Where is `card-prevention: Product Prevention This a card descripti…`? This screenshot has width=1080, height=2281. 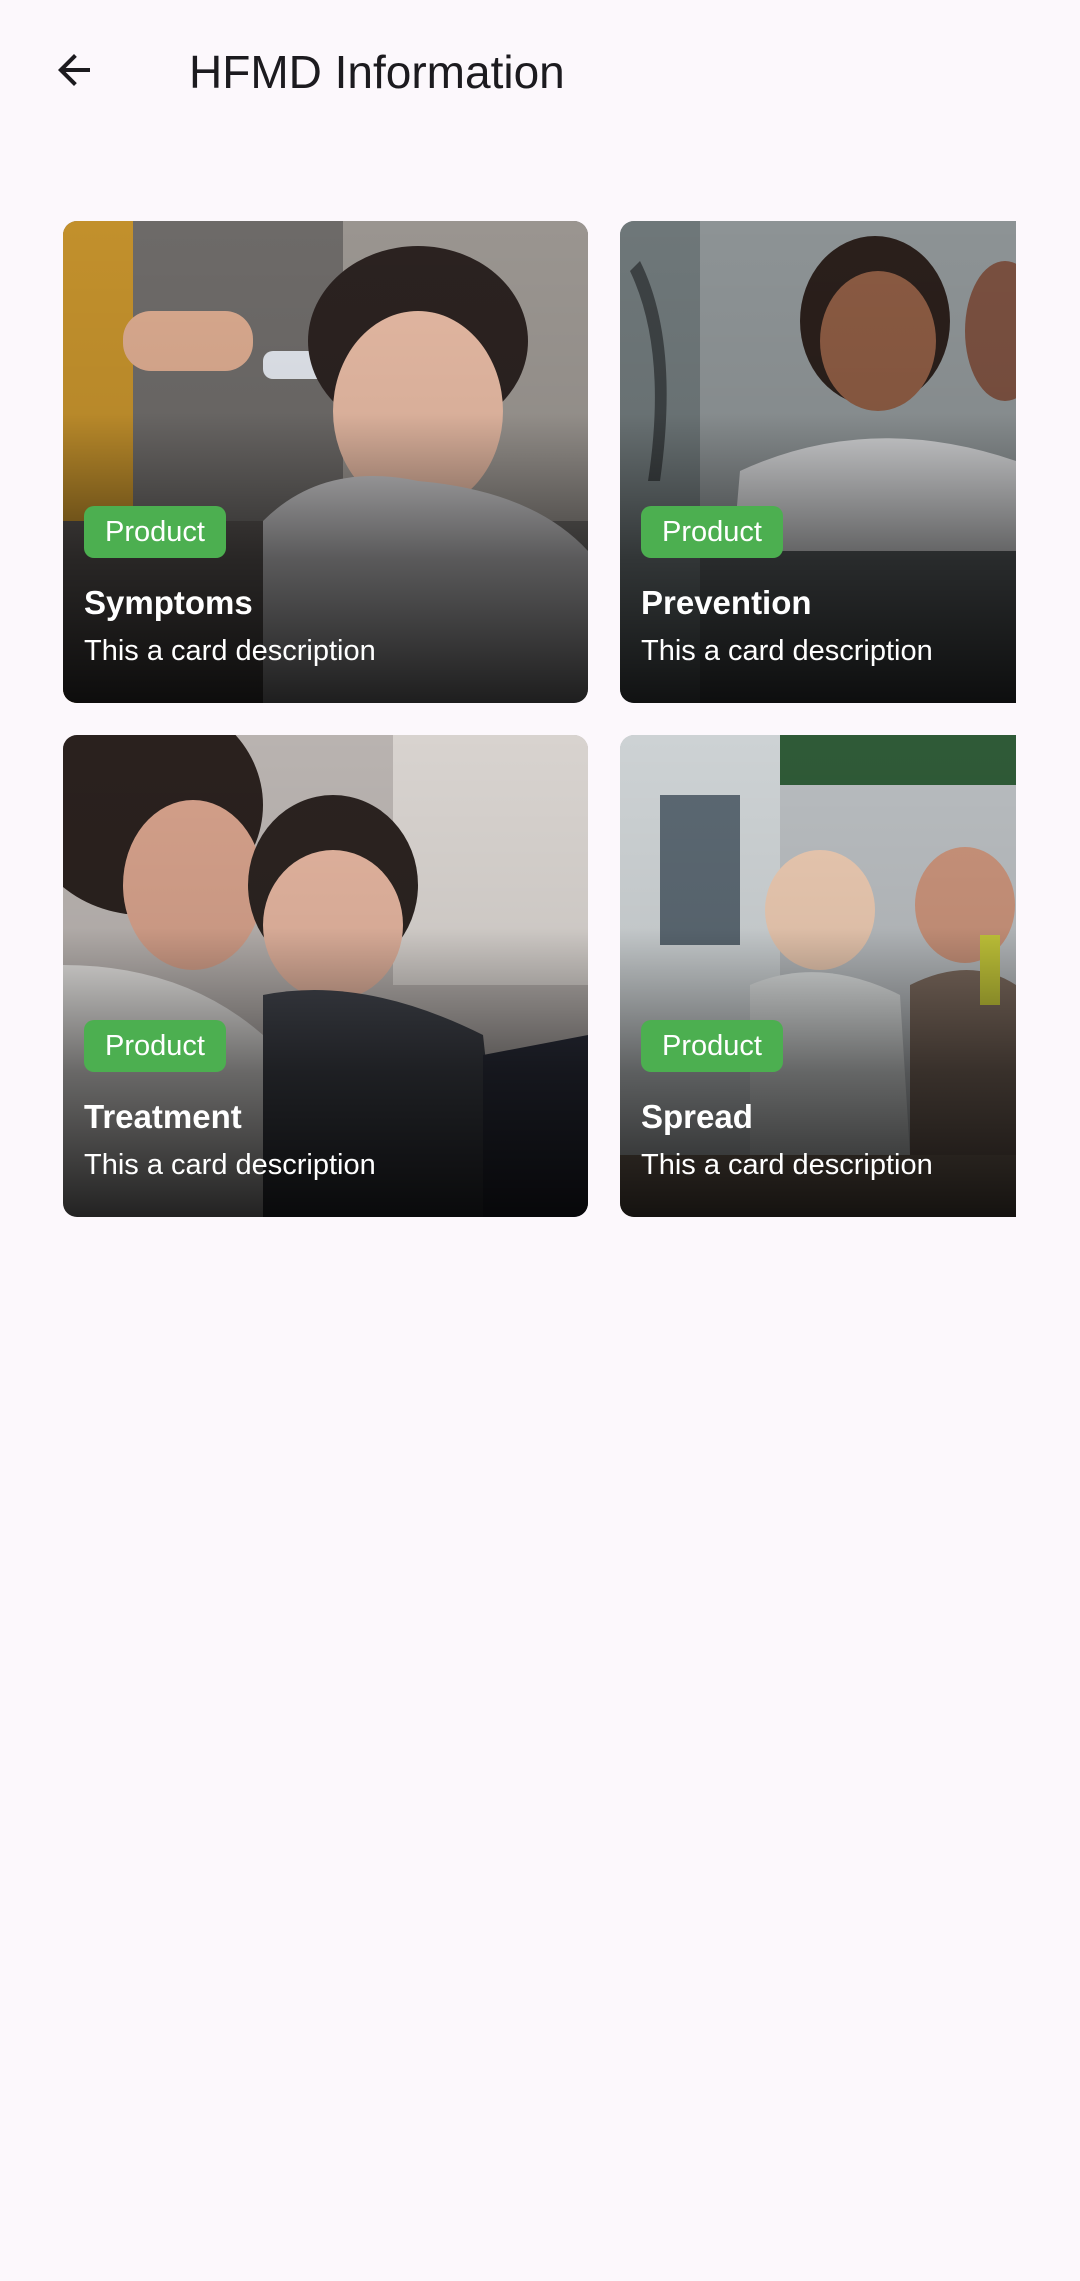
card-prevention: Product Prevention This a card descripti… is located at coordinates (818, 462).